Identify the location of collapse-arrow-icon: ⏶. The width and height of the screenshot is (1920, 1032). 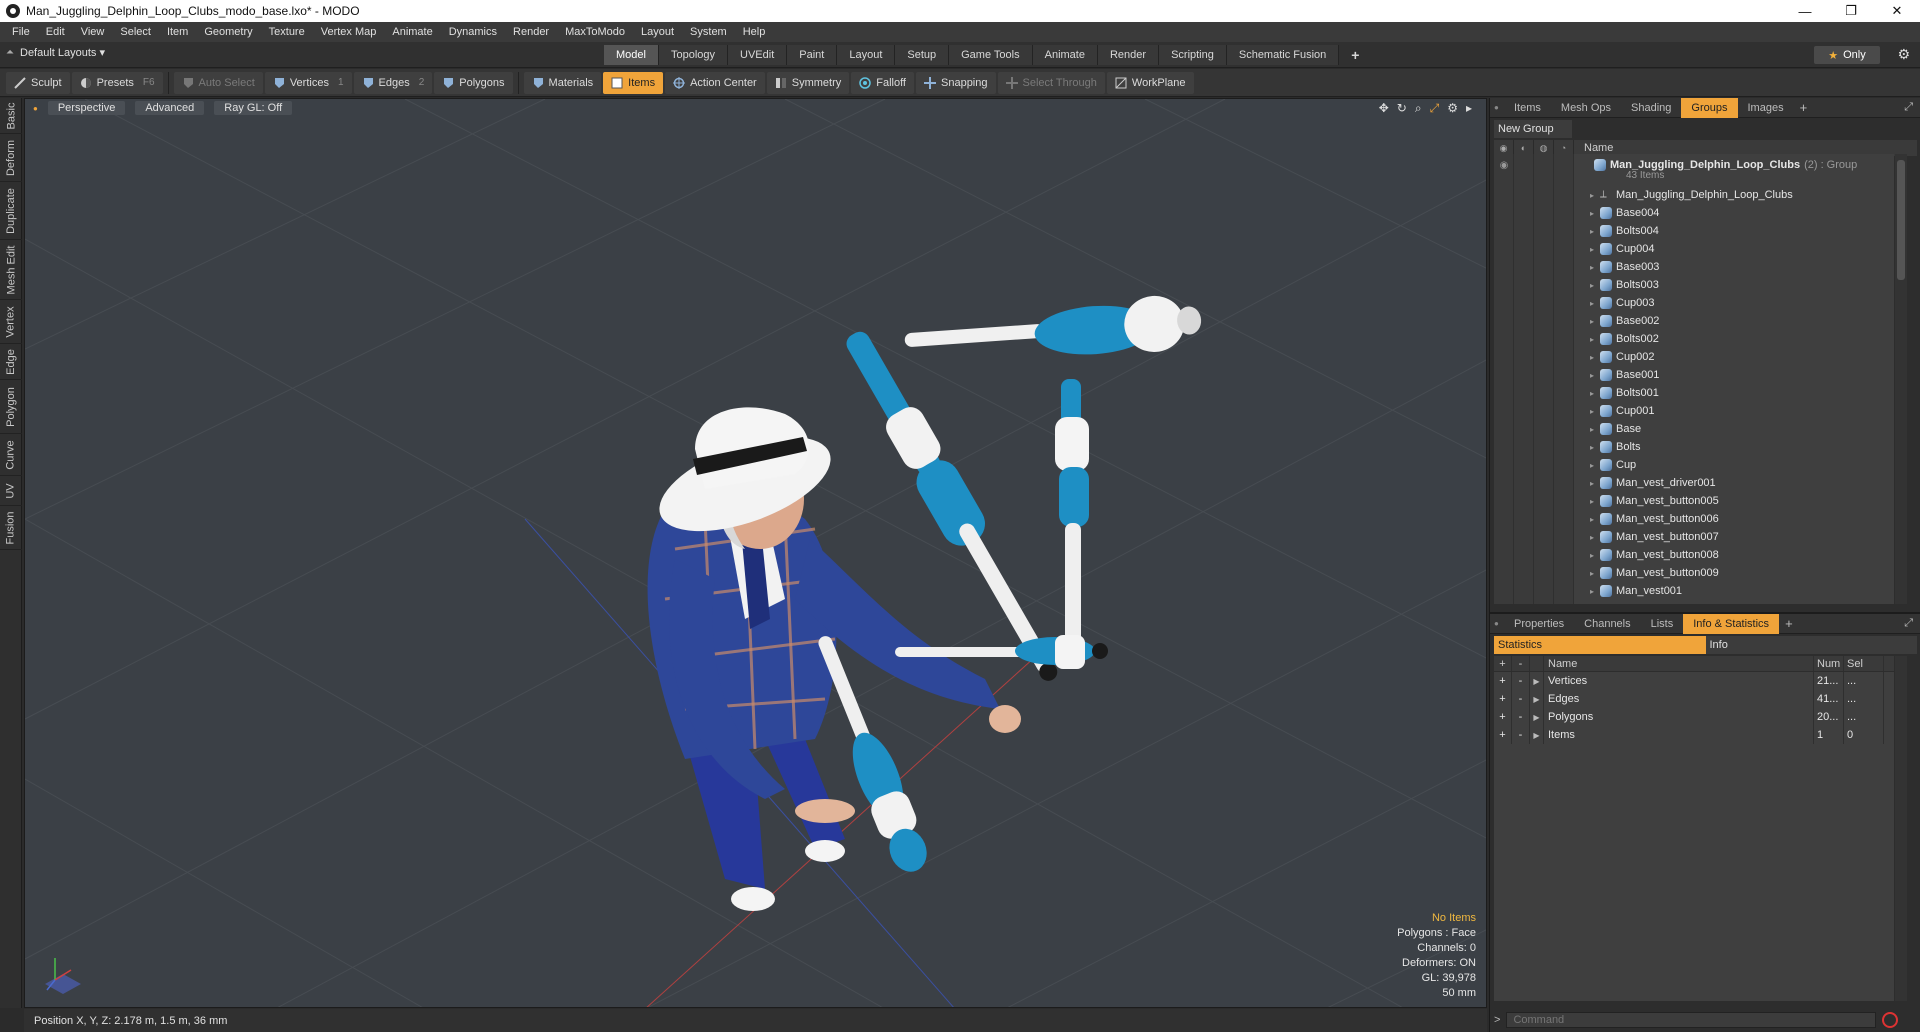
(10, 52).